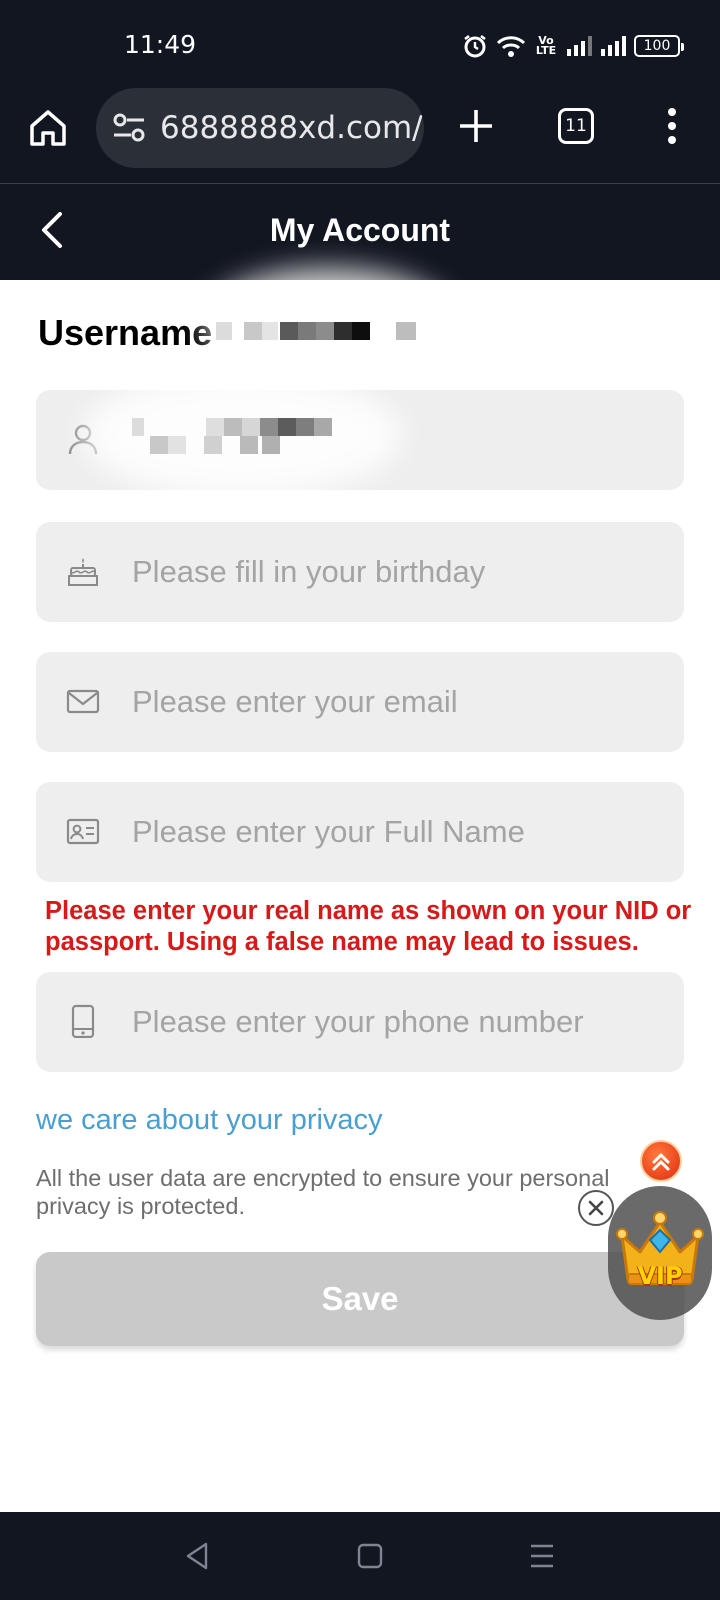  I want to click on email-field, so click(360, 702).